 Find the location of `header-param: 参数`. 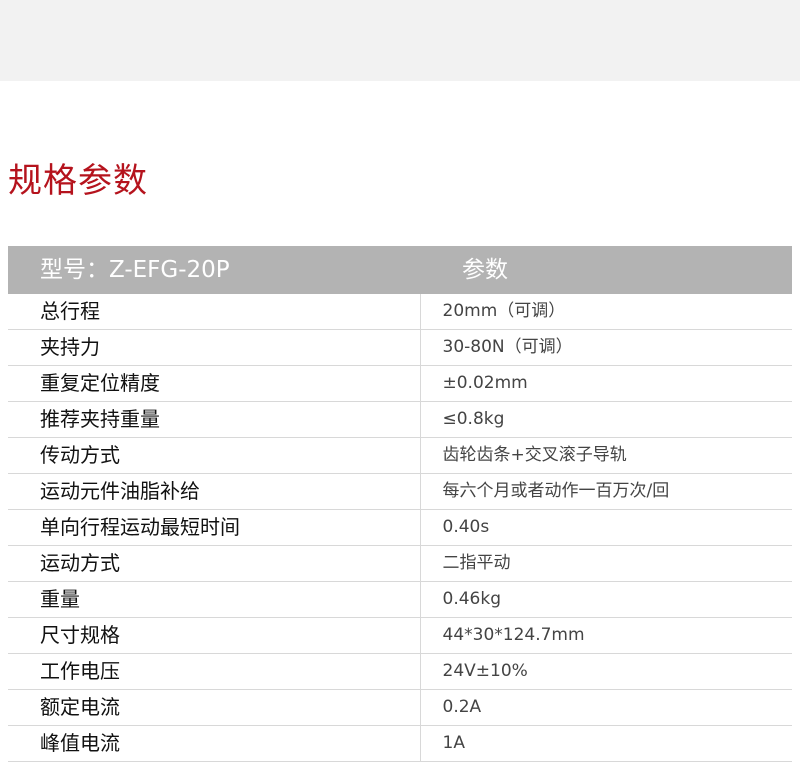

header-param: 参数 is located at coordinates (606, 270).